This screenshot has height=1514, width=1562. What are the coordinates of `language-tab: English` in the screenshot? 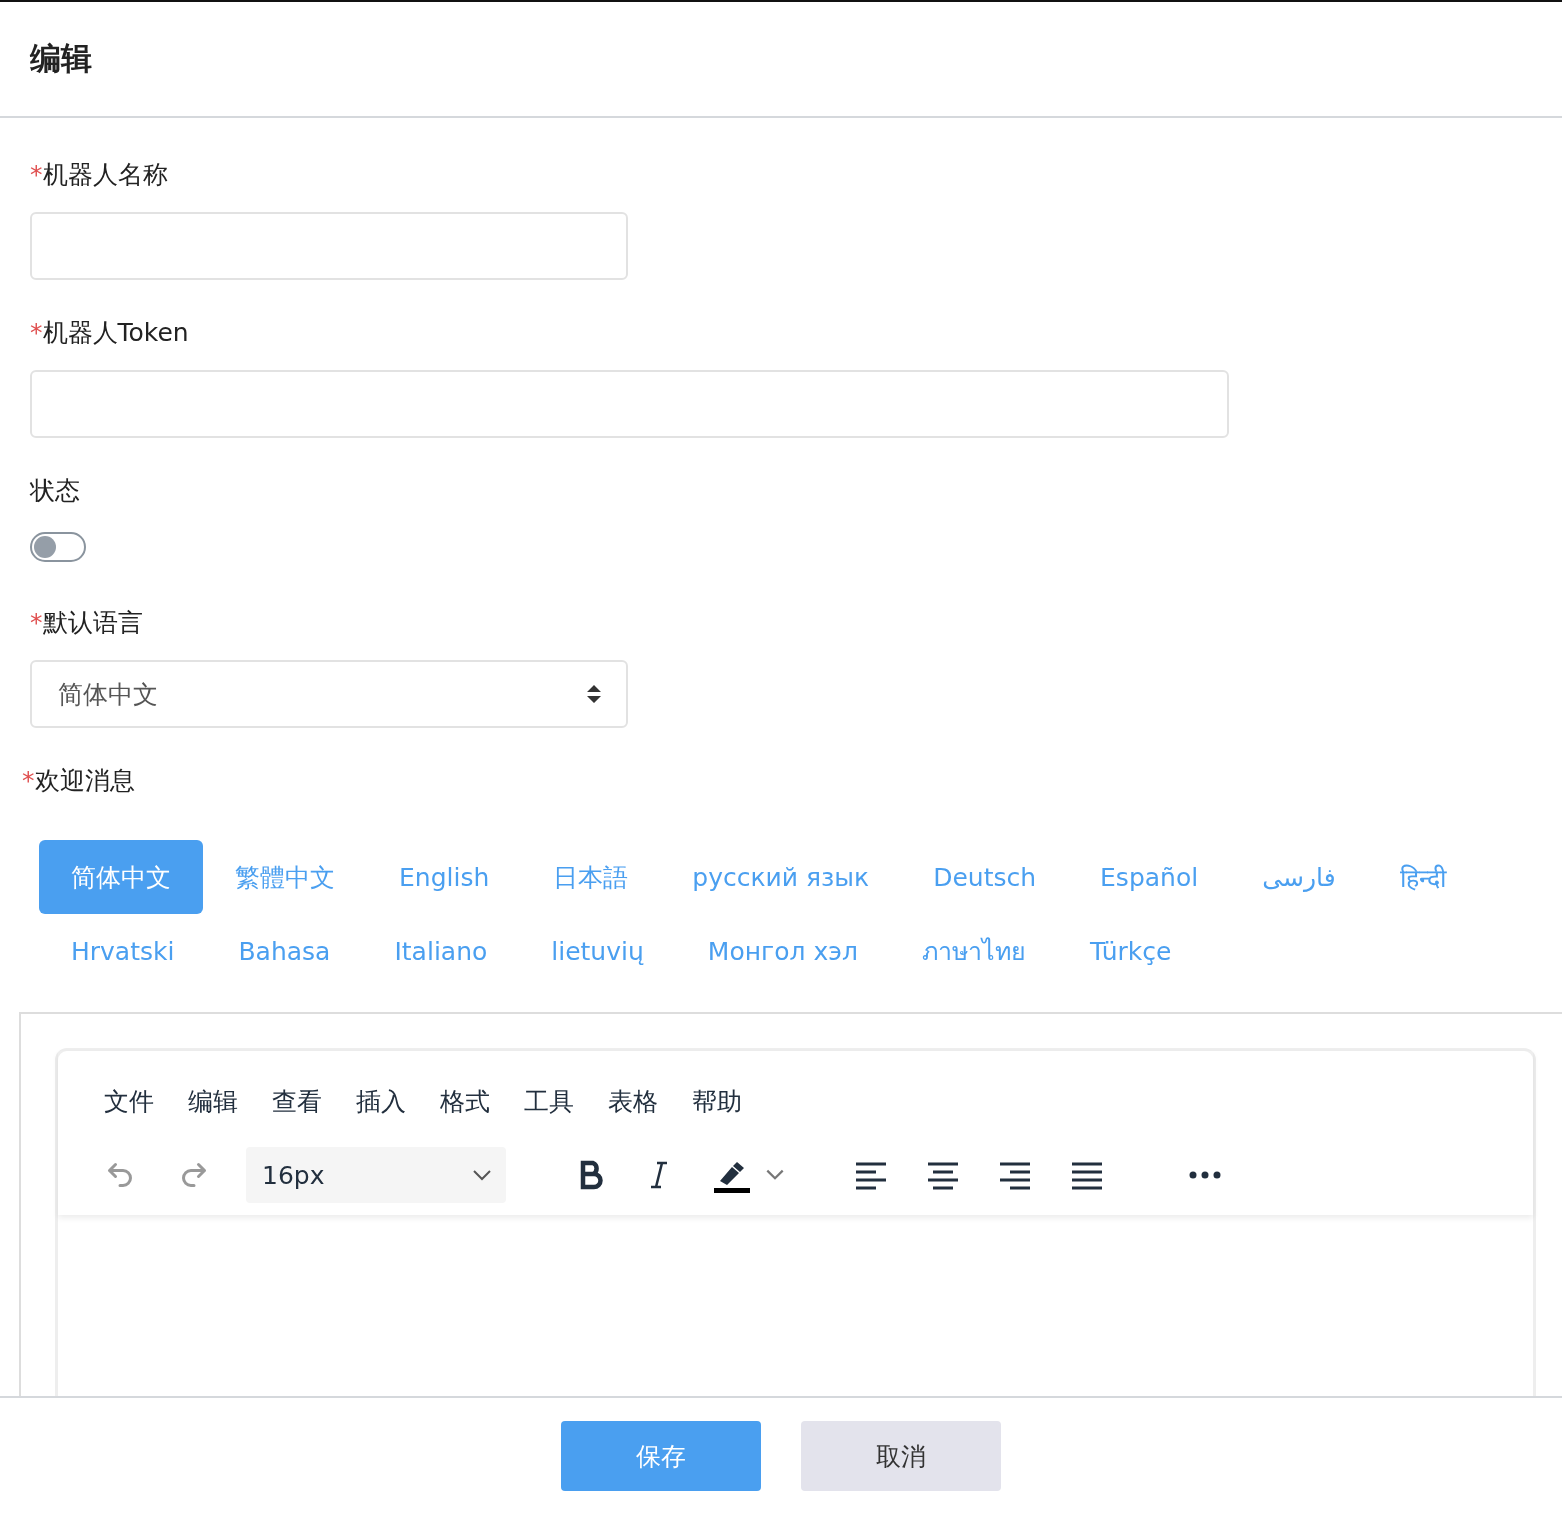 It's located at (444, 877).